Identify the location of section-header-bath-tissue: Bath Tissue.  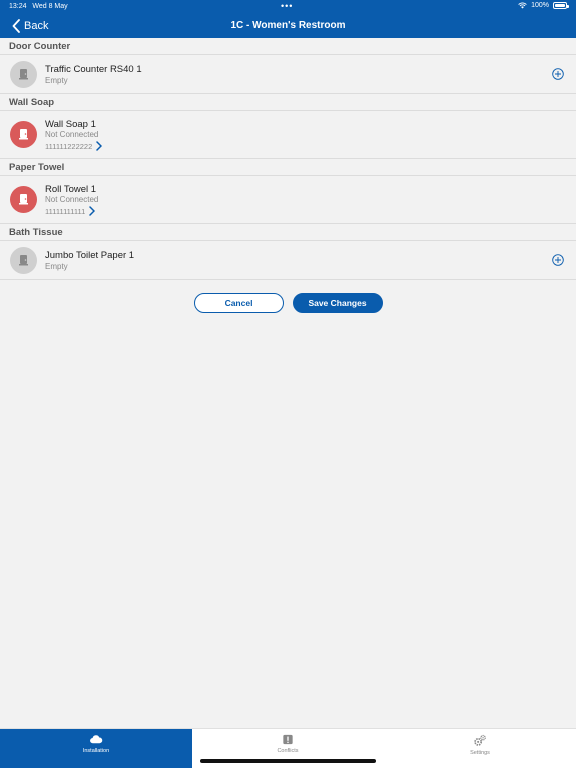
(288, 232).